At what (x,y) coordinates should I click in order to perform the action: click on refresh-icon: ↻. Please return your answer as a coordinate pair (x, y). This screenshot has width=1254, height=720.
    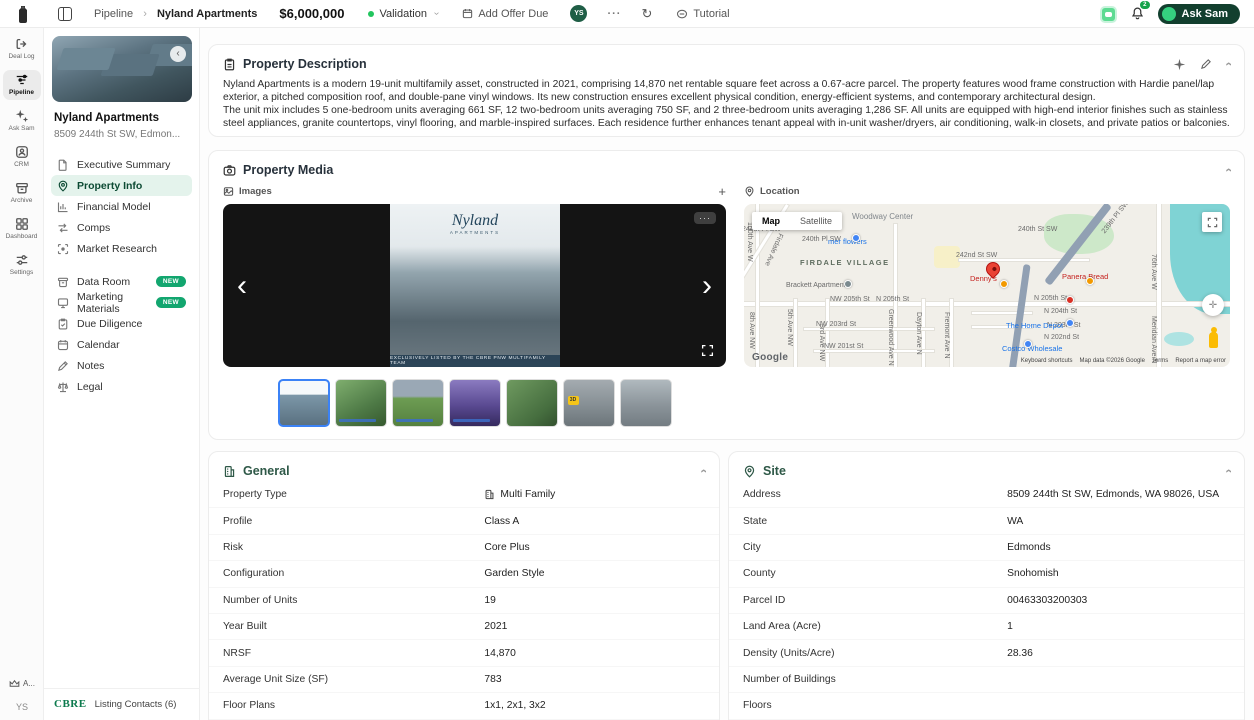
    Looking at the image, I should click on (646, 14).